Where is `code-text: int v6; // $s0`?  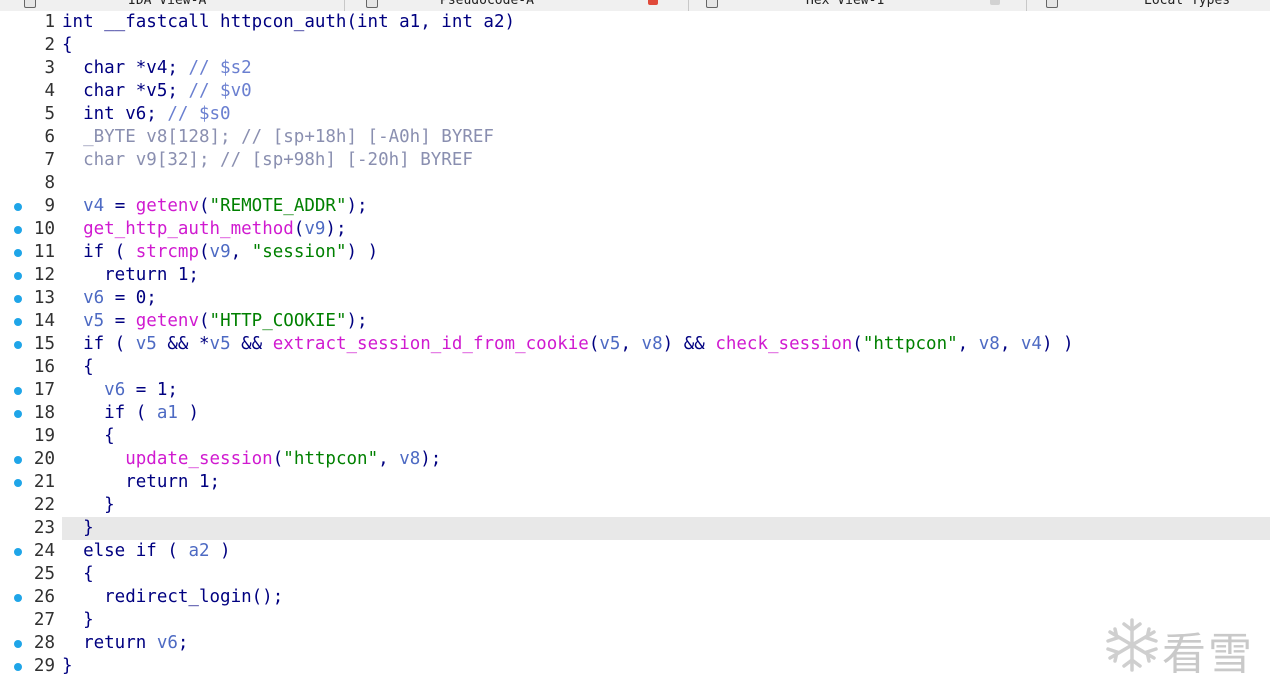 code-text: int v6; // $s0 is located at coordinates (666, 114).